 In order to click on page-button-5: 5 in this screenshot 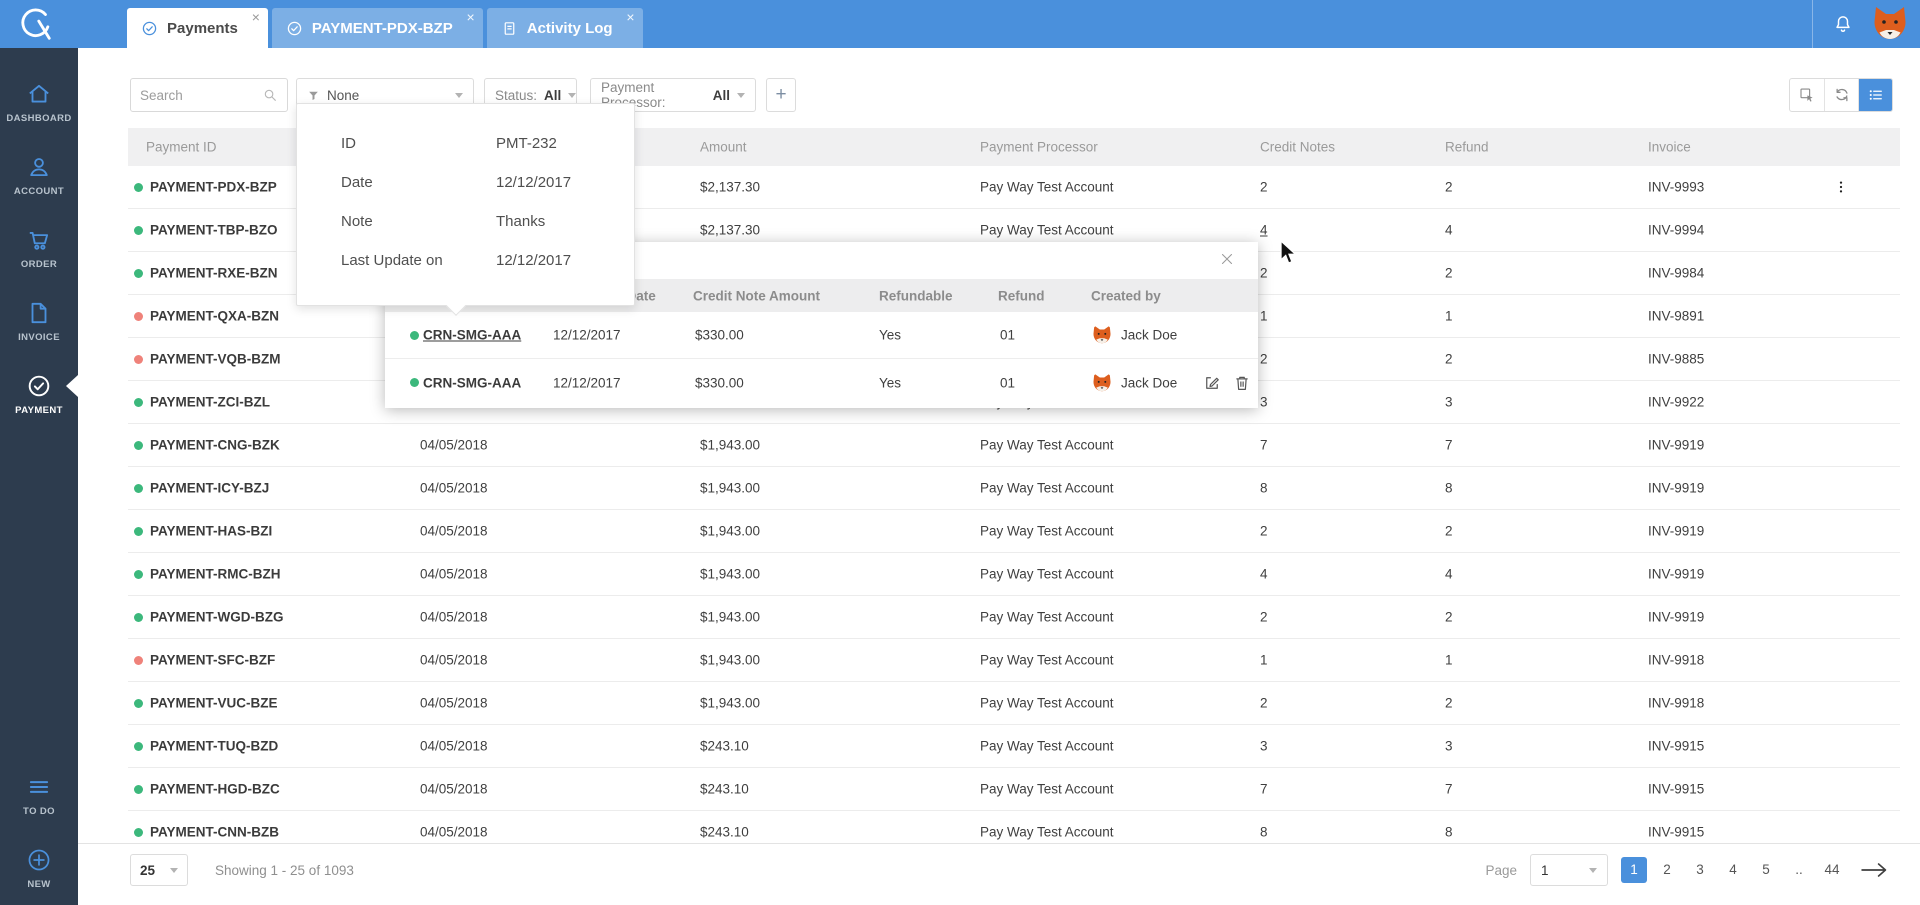, I will do `click(1766, 870)`.